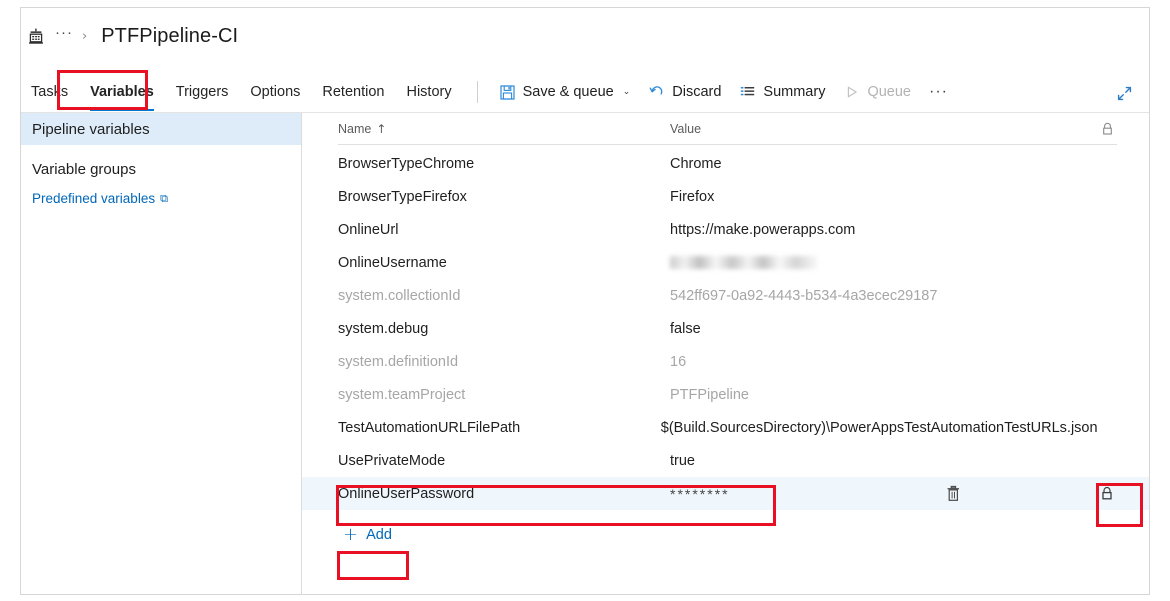 The image size is (1170, 601). I want to click on trash-icon, so click(953, 493).